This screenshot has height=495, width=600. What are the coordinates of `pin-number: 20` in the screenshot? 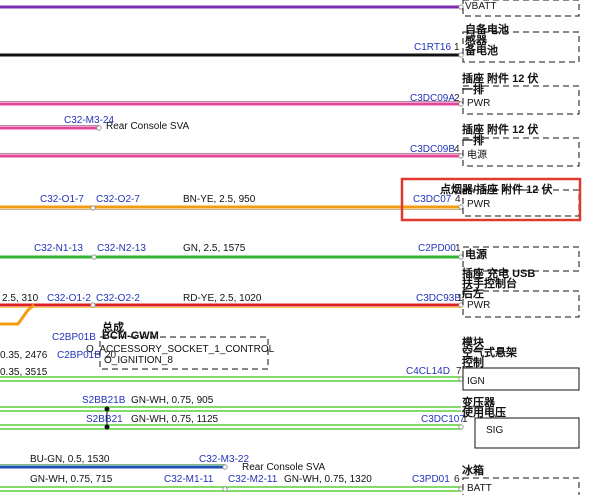 It's located at (111, 355).